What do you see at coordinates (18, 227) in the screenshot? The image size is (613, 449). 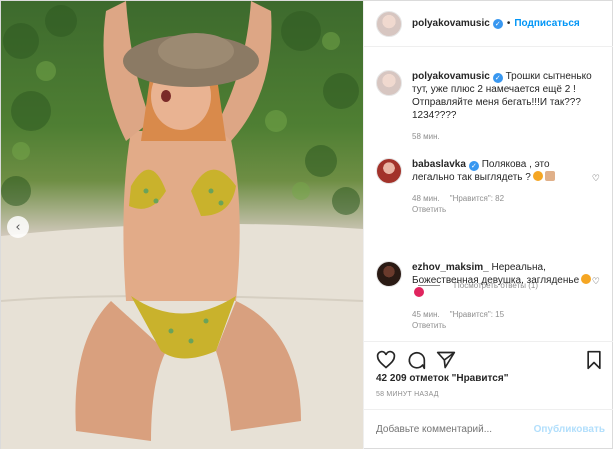 I see `chevron-left-icon: ‹` at bounding box center [18, 227].